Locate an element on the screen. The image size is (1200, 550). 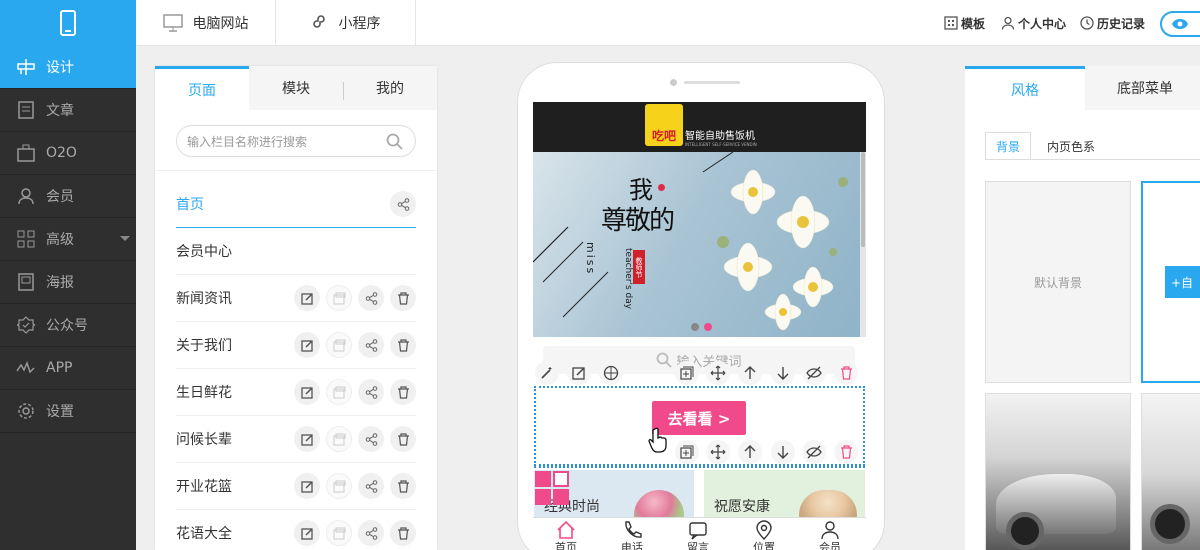
sidebar-item-label: 公众号 is located at coordinates (67, 326).